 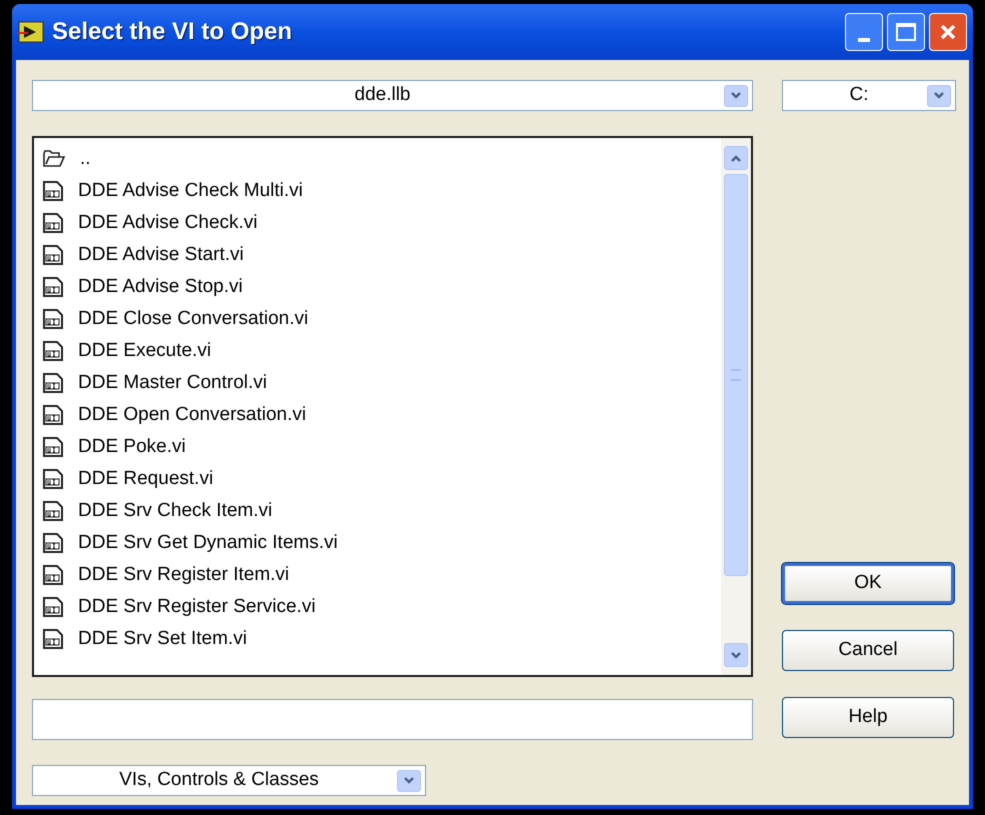 What do you see at coordinates (869, 95) in the screenshot?
I see `drive-dropdown: C:` at bounding box center [869, 95].